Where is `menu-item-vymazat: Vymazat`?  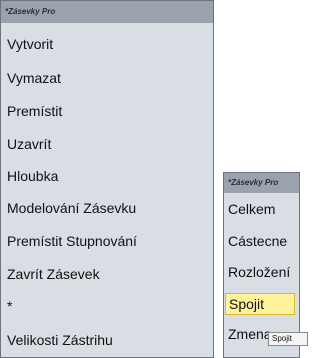 menu-item-vymazat: Vymazat is located at coordinates (107, 78).